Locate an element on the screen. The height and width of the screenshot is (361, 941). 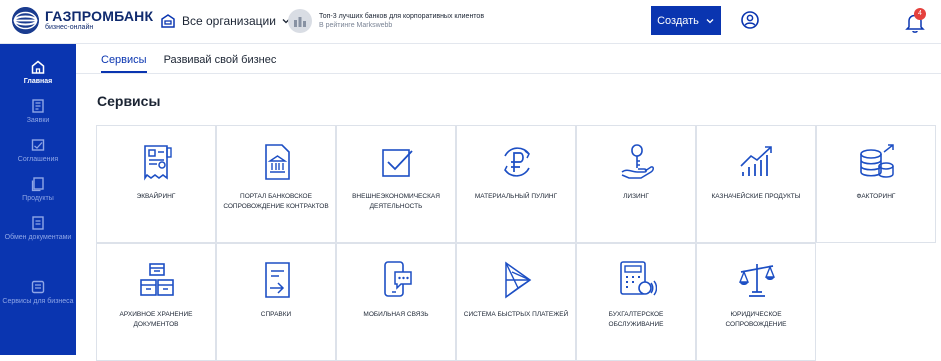
create-button-label: Создать is located at coordinates (678, 20).